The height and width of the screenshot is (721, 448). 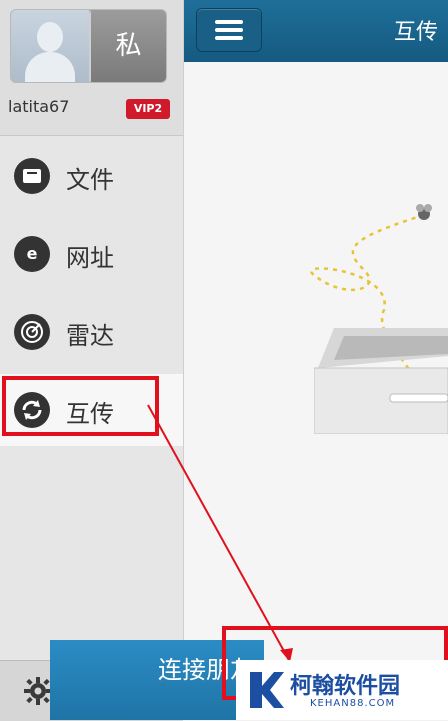 What do you see at coordinates (80, 406) in the screenshot?
I see `annotation-highlight-transfer` at bounding box center [80, 406].